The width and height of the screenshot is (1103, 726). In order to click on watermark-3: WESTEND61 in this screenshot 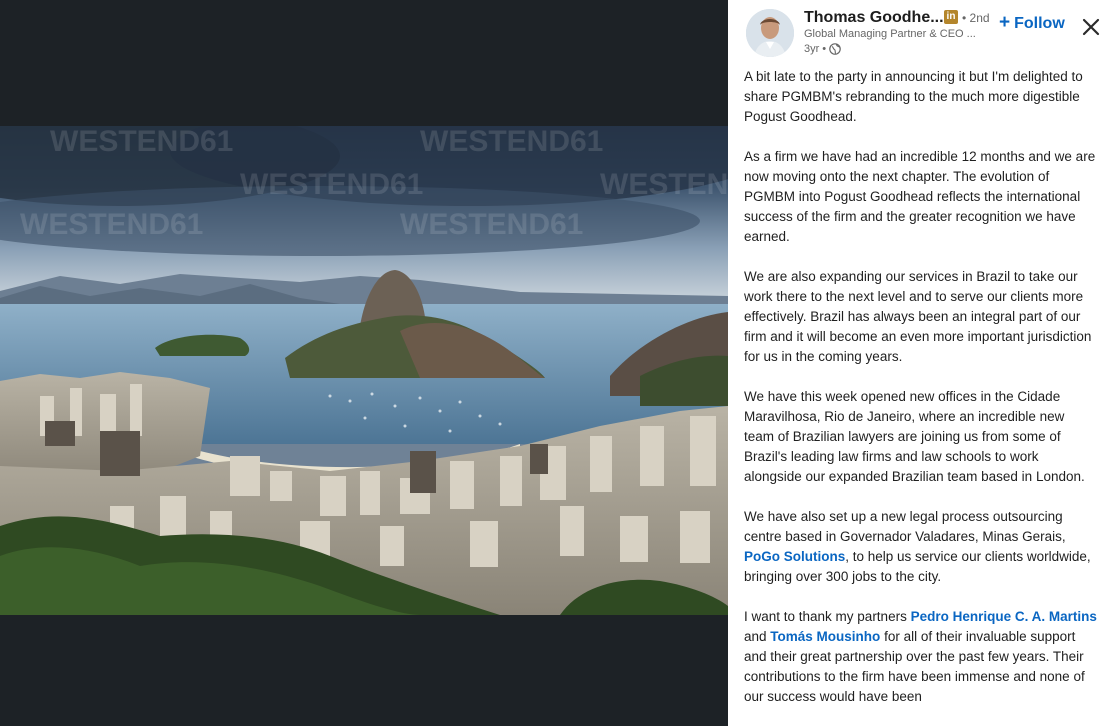, I will do `click(331, 184)`.